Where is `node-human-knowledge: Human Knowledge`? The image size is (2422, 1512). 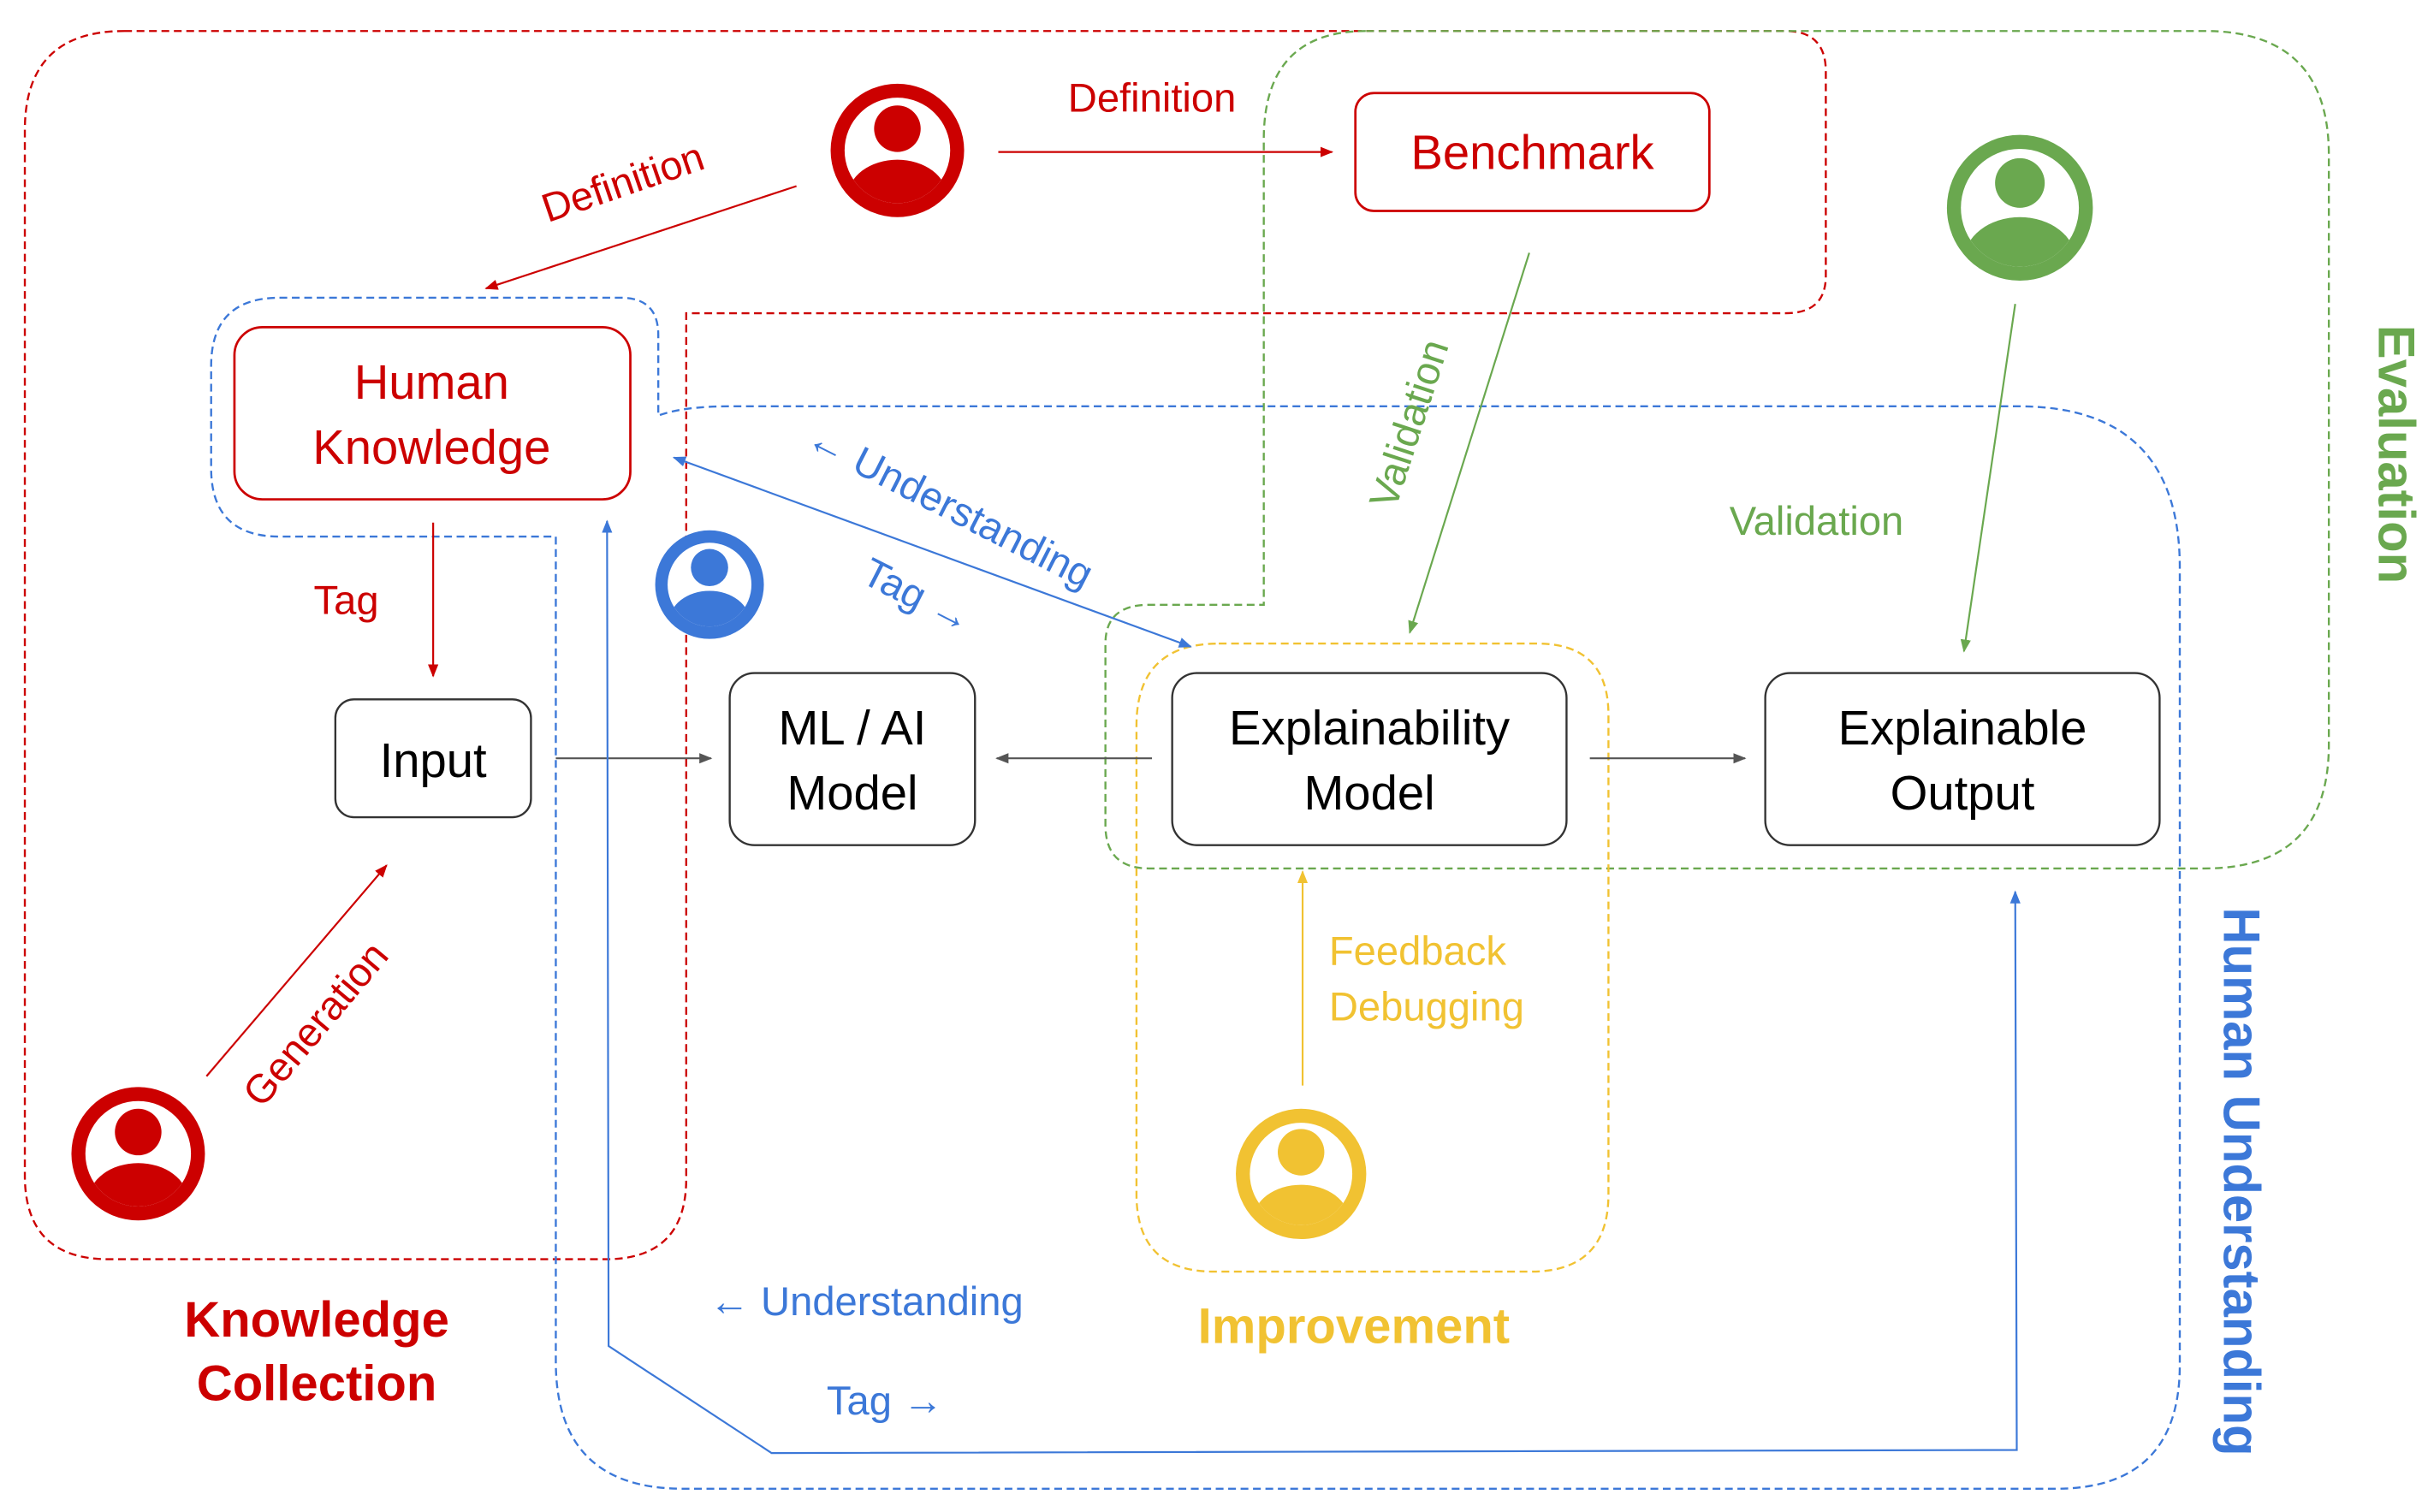 node-human-knowledge: Human Knowledge is located at coordinates (433, 413).